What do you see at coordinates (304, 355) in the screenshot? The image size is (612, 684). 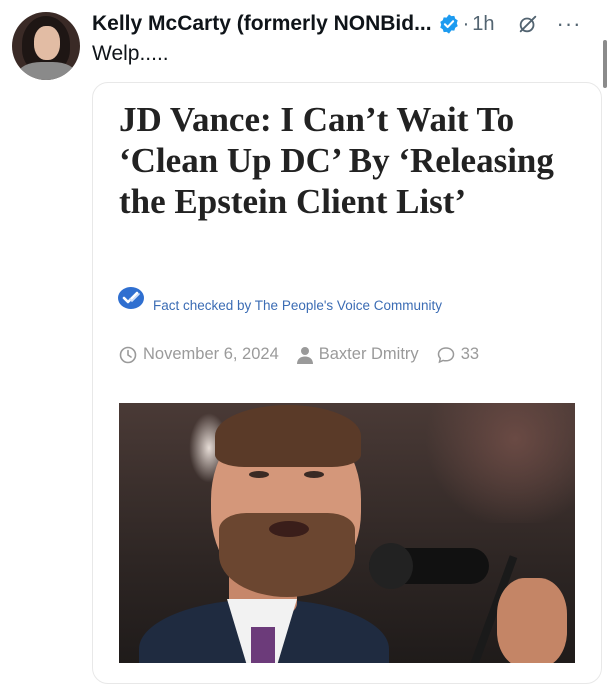 I see `user-icon` at bounding box center [304, 355].